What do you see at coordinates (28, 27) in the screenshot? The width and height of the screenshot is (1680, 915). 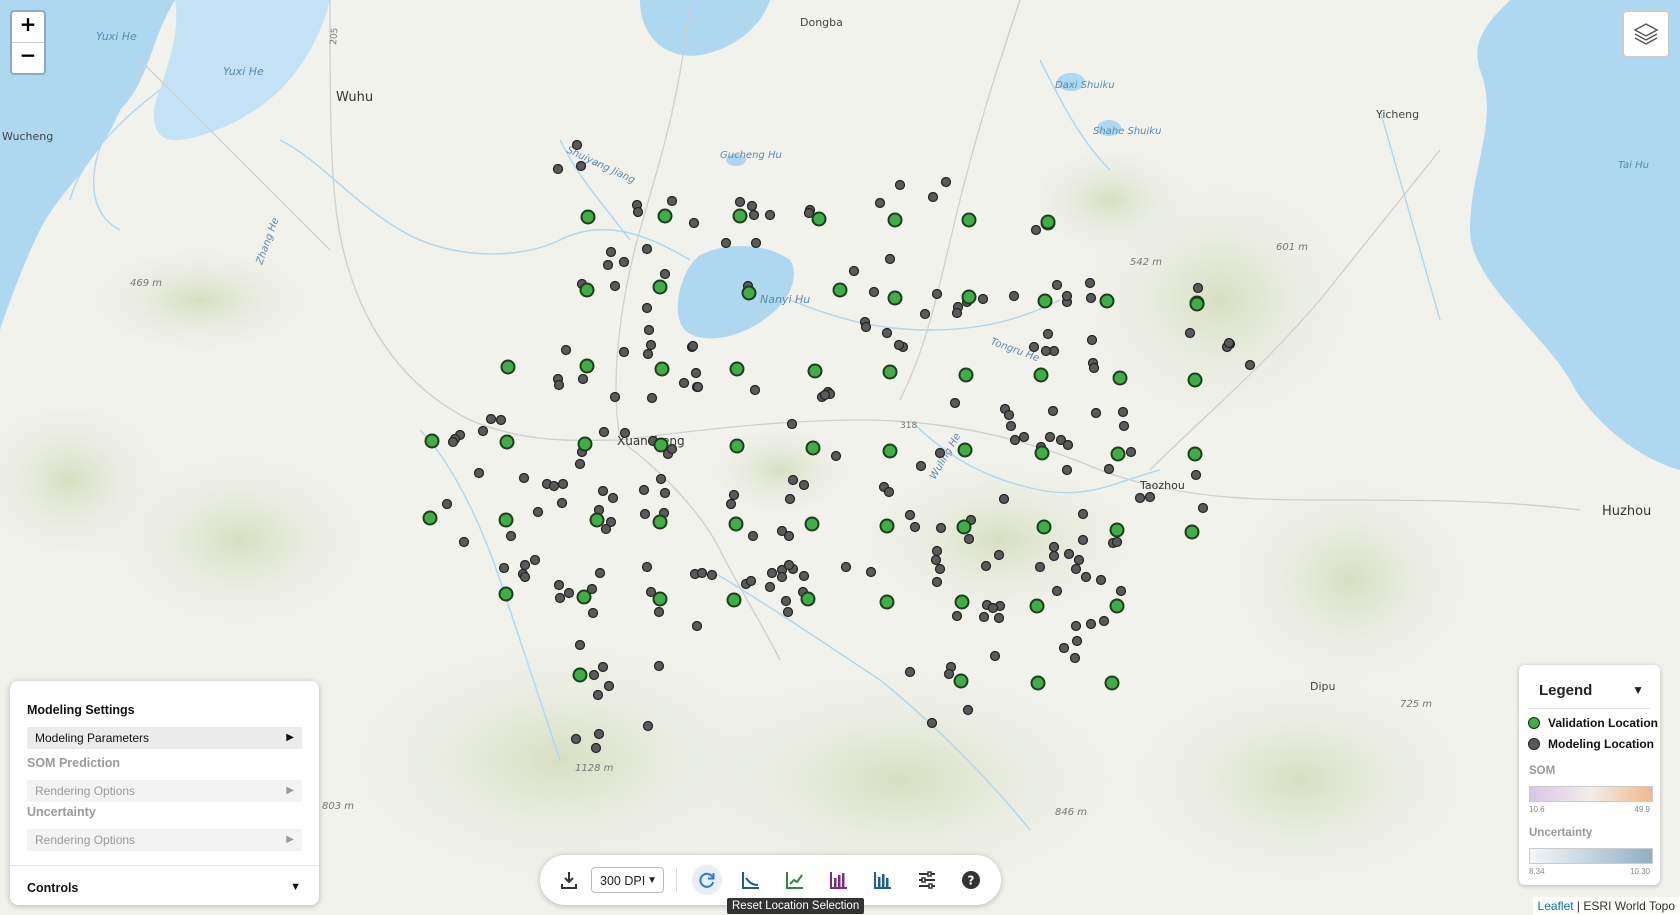 I see `zoom-in-button: +` at bounding box center [28, 27].